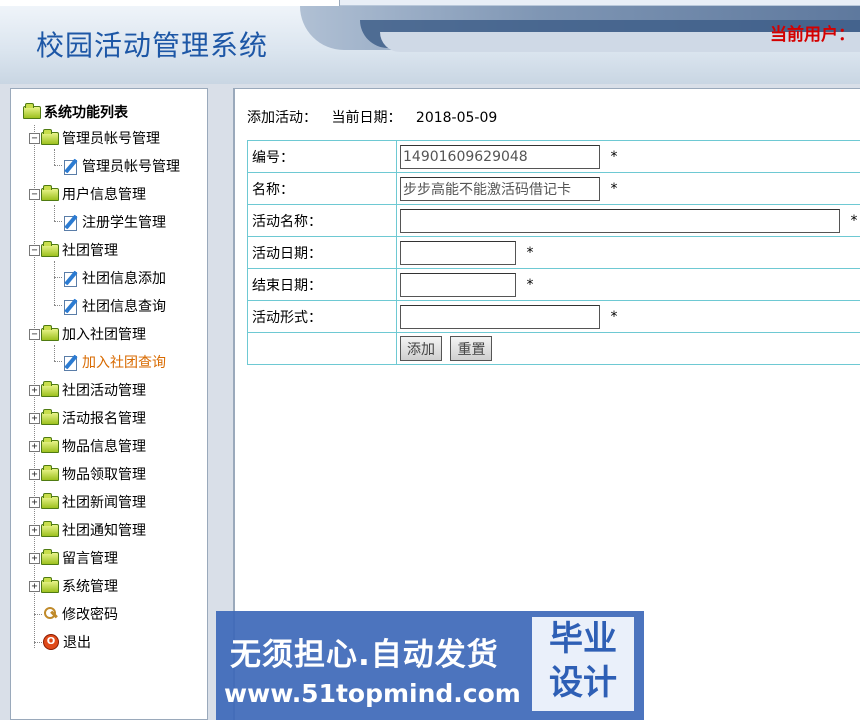 This screenshot has width=860, height=720. I want to click on tree-group-user-info: − 用户信息管理, so click(87, 194).